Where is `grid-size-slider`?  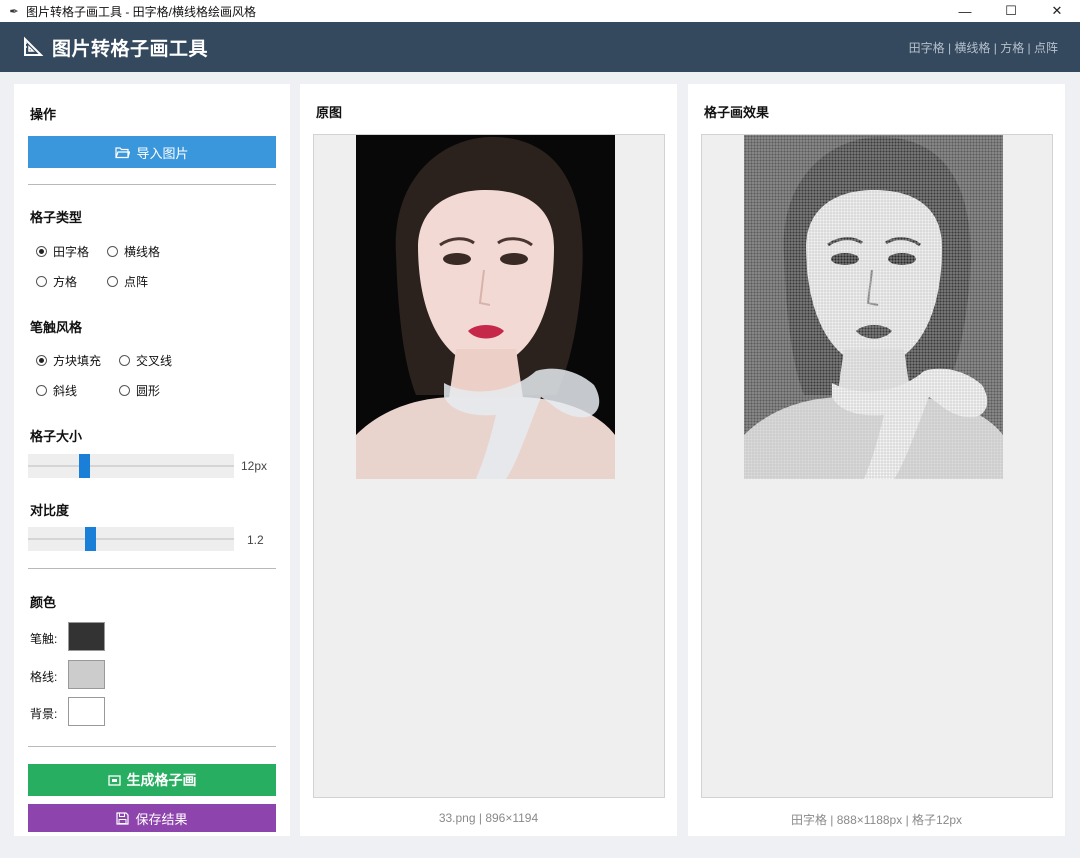
grid-size-slider is located at coordinates (131, 466).